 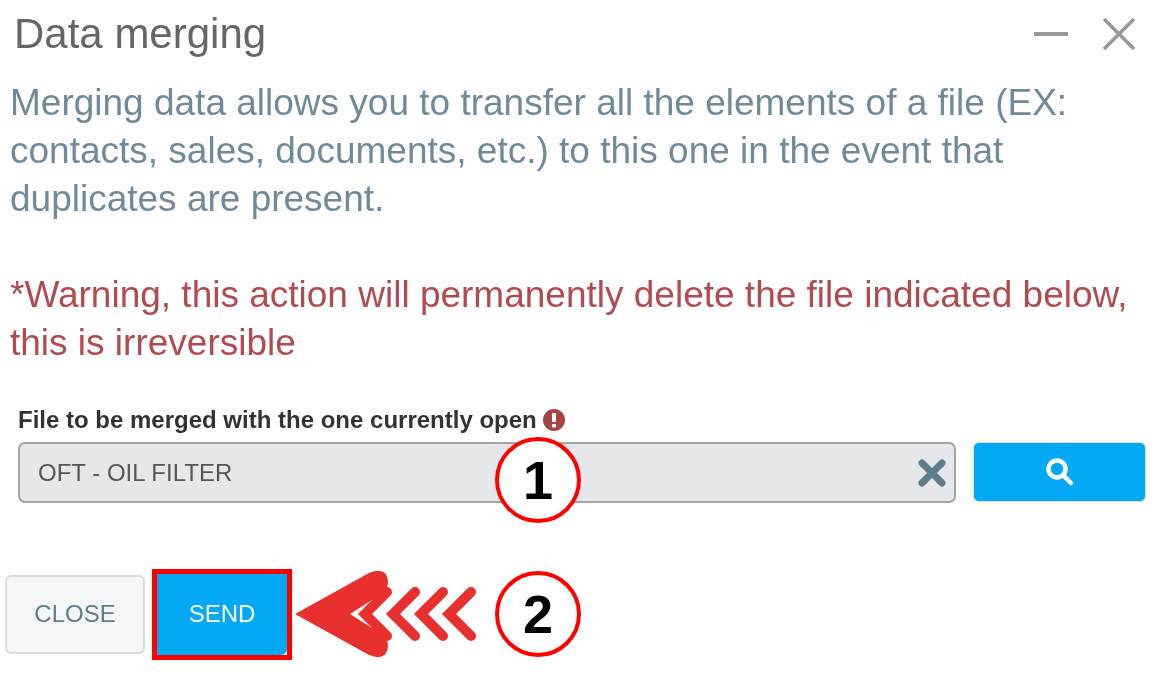 I want to click on close-button: CLOSE, so click(x=75, y=614).